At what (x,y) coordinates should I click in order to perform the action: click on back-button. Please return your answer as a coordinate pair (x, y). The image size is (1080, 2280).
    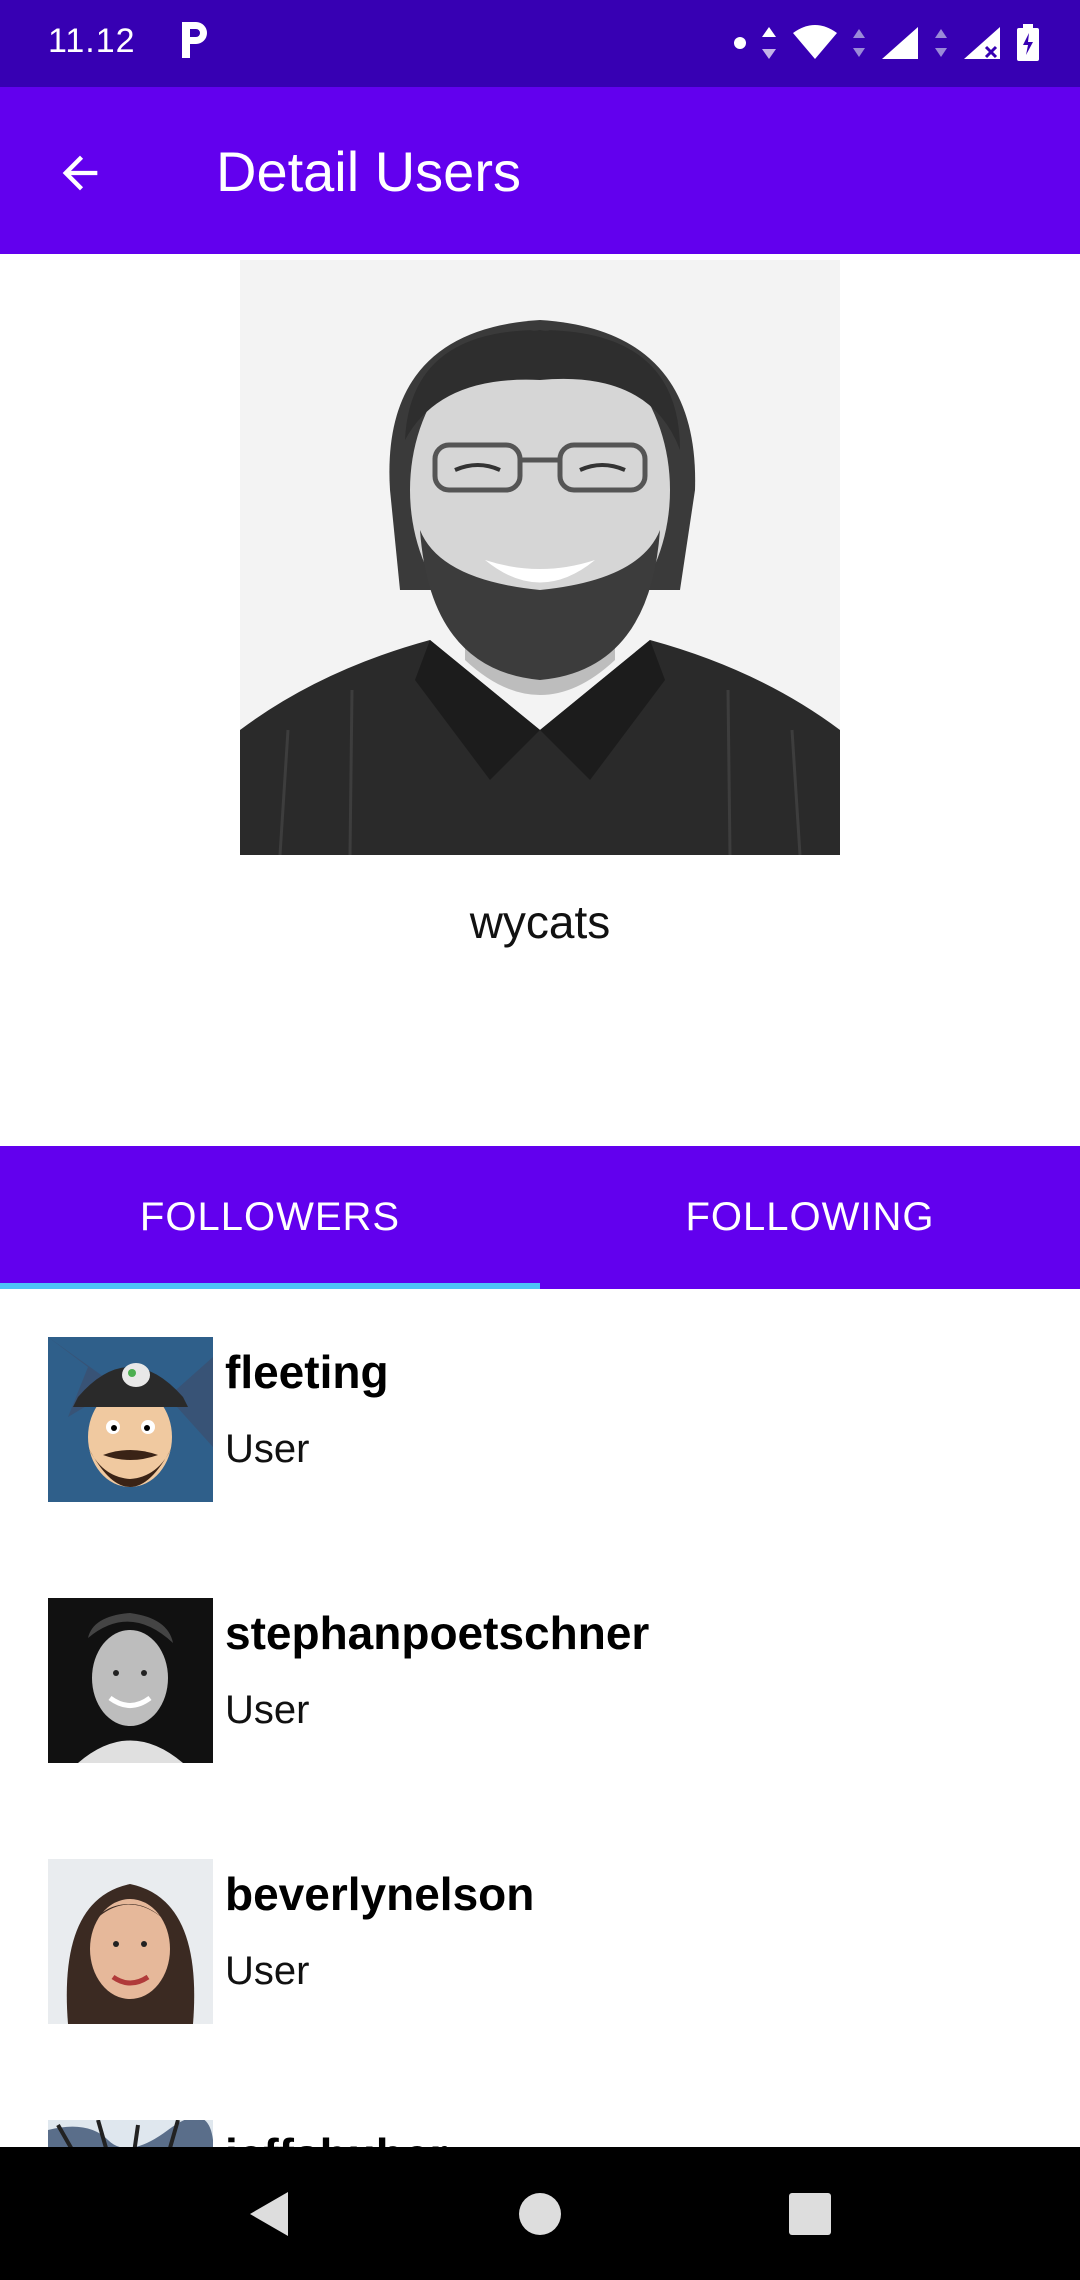
    Looking at the image, I should click on (80, 173).